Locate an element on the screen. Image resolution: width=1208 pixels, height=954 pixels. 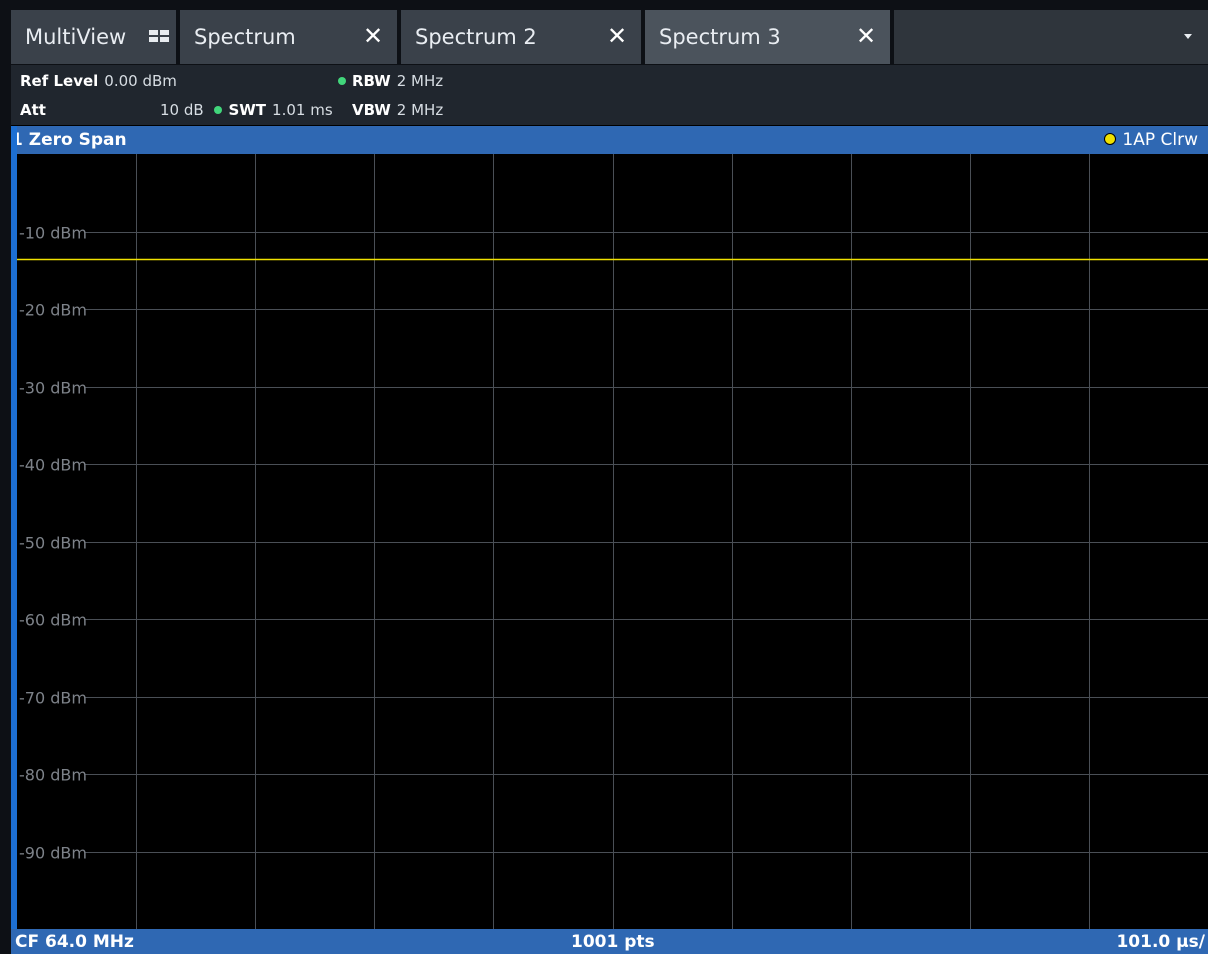
att-value: 10 dB is located at coordinates (182, 110).